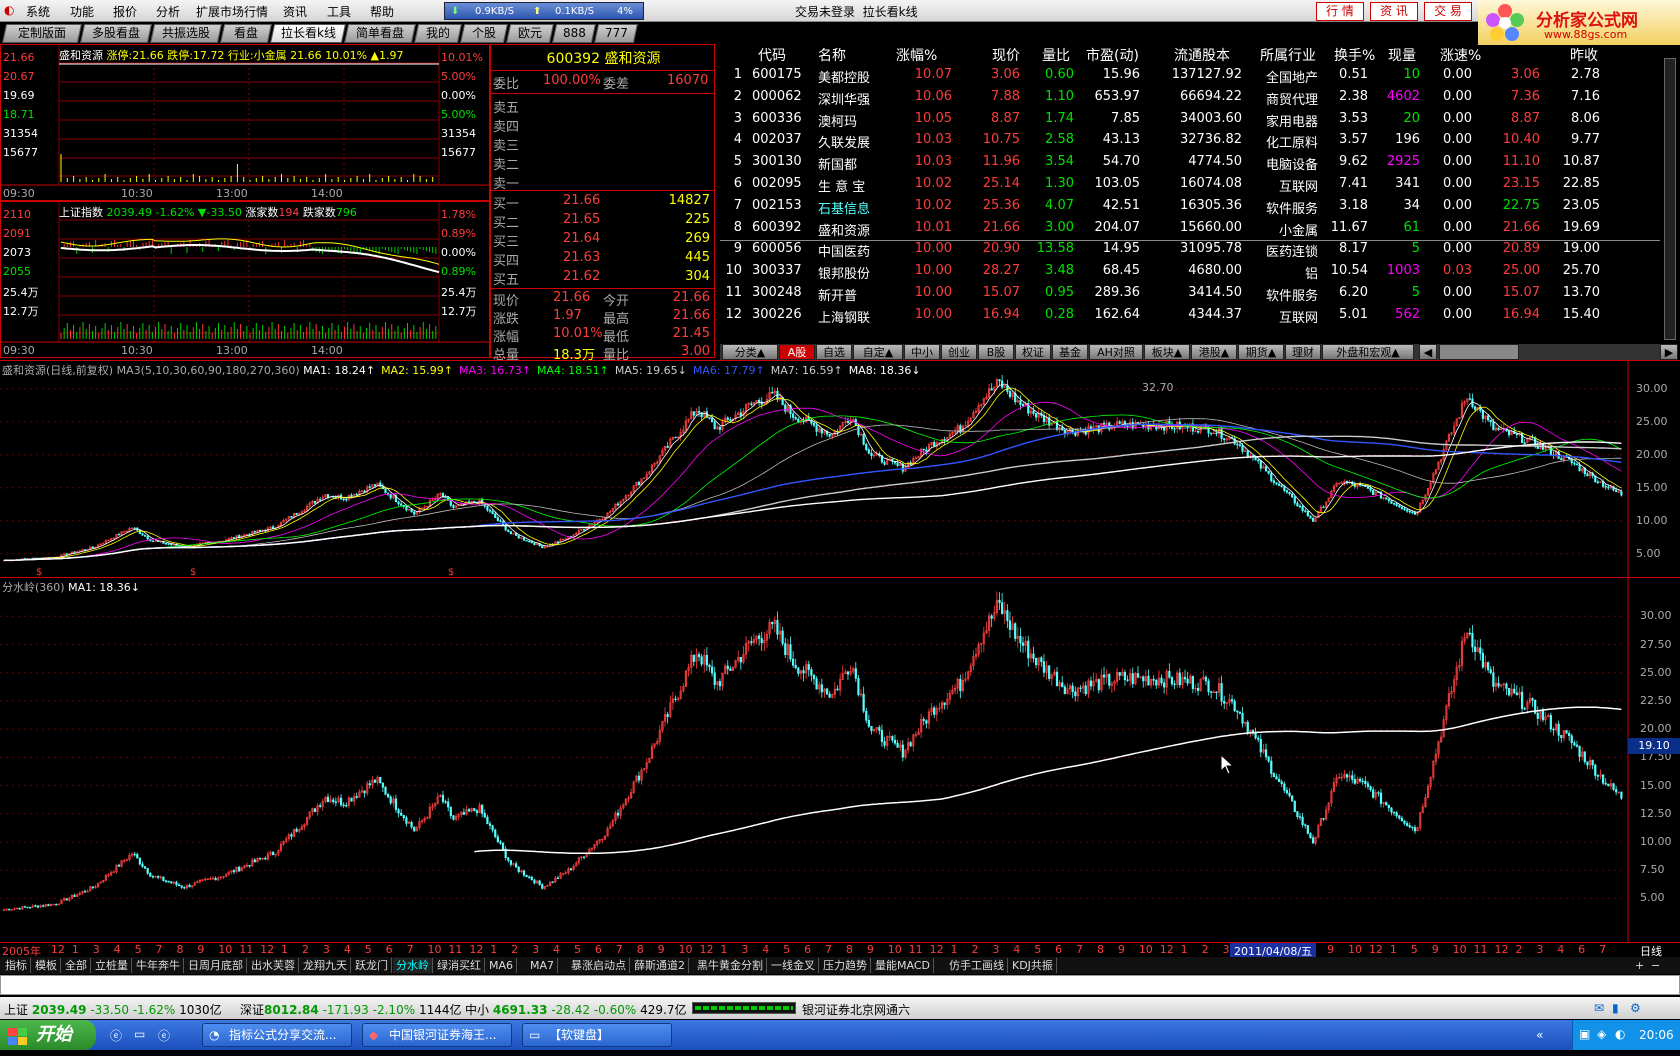 Image resolution: width=1680 pixels, height=1056 pixels. What do you see at coordinates (1584, 55) in the screenshot?
I see `rank-header-cell: 昨收` at bounding box center [1584, 55].